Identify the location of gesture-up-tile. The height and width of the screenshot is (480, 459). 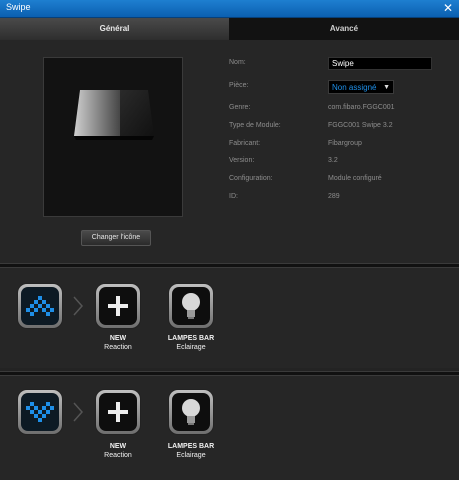
(40, 306).